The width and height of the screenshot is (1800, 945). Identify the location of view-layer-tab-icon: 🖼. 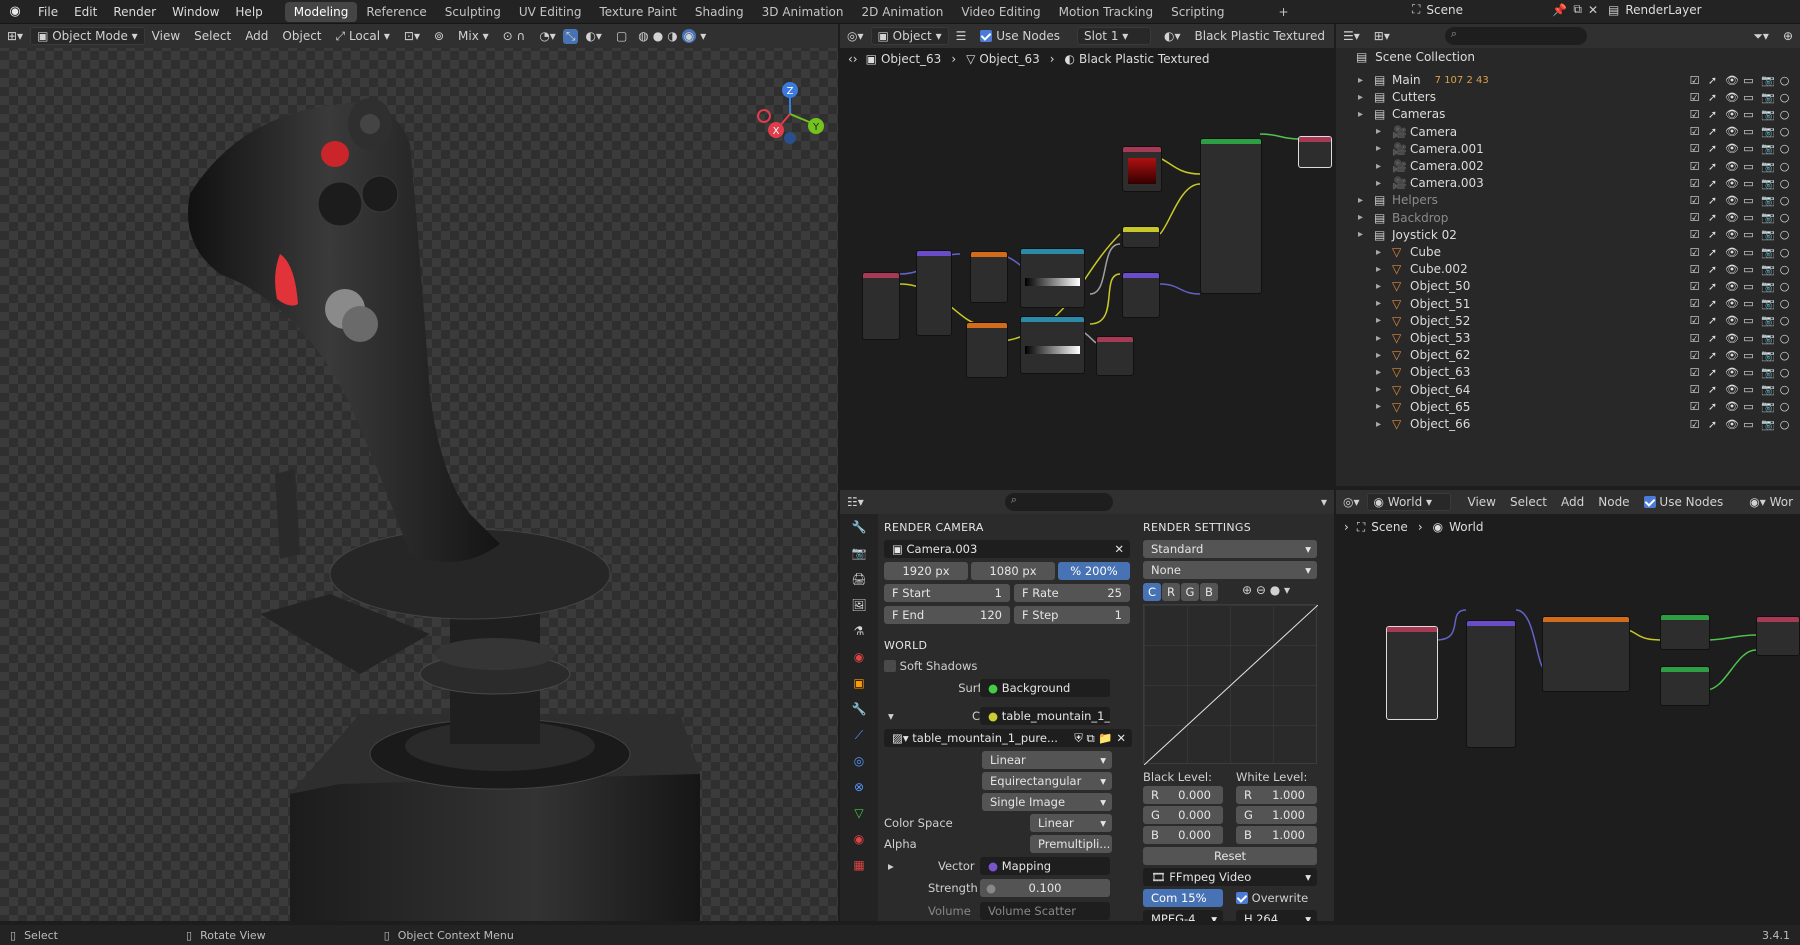
(859, 605).